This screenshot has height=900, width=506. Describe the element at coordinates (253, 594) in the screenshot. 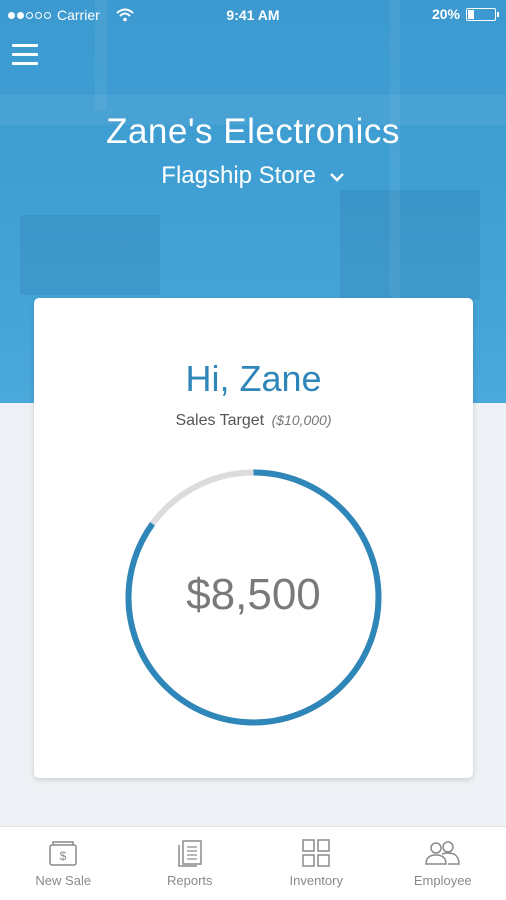

I see `current-sales-value: $8,500` at that location.